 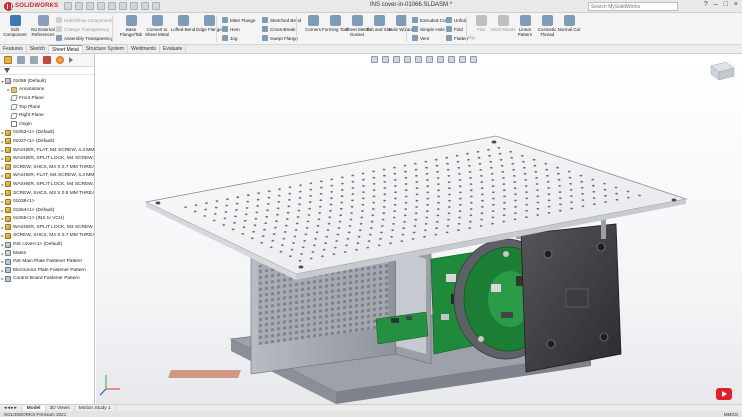 I want to click on tree-item: ▸ Mates, so click(x=47, y=253).